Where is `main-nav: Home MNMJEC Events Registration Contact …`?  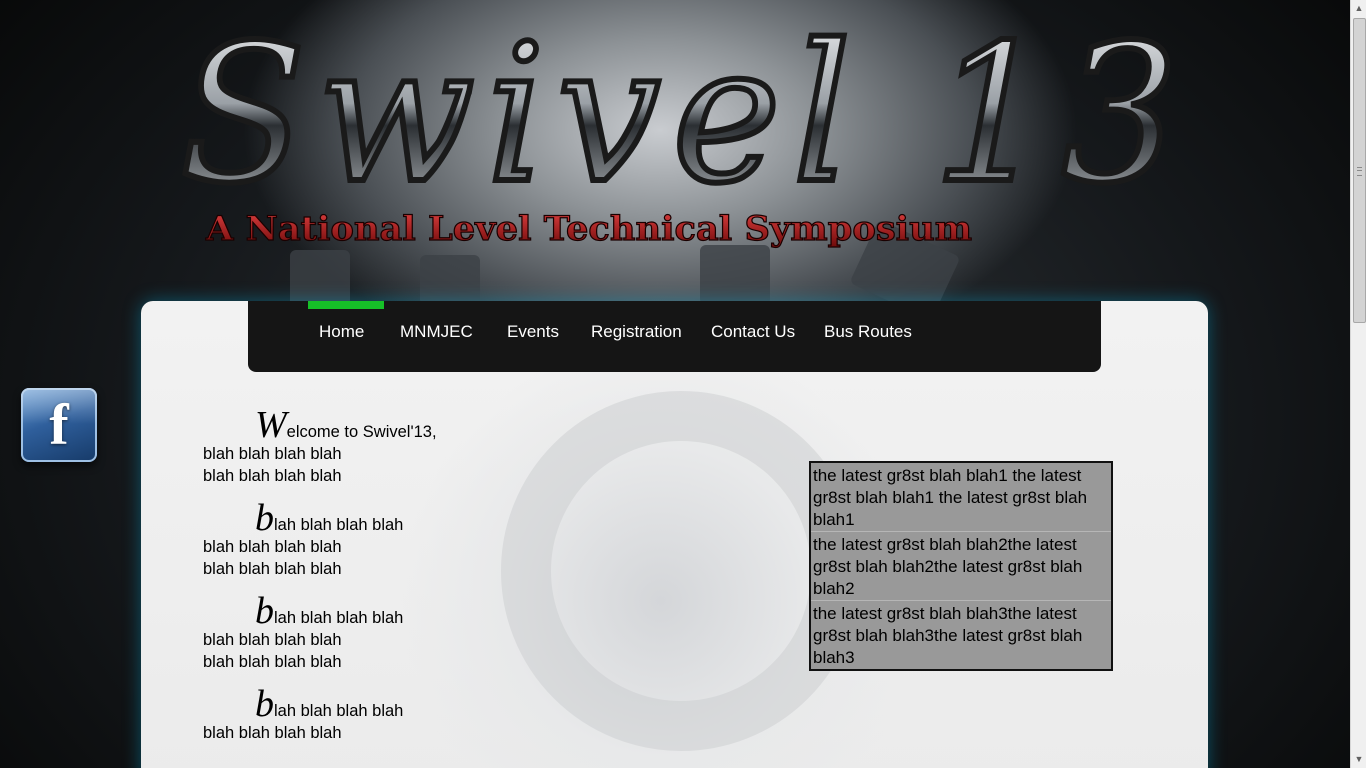 main-nav: Home MNMJEC Events Registration Contact … is located at coordinates (674, 336).